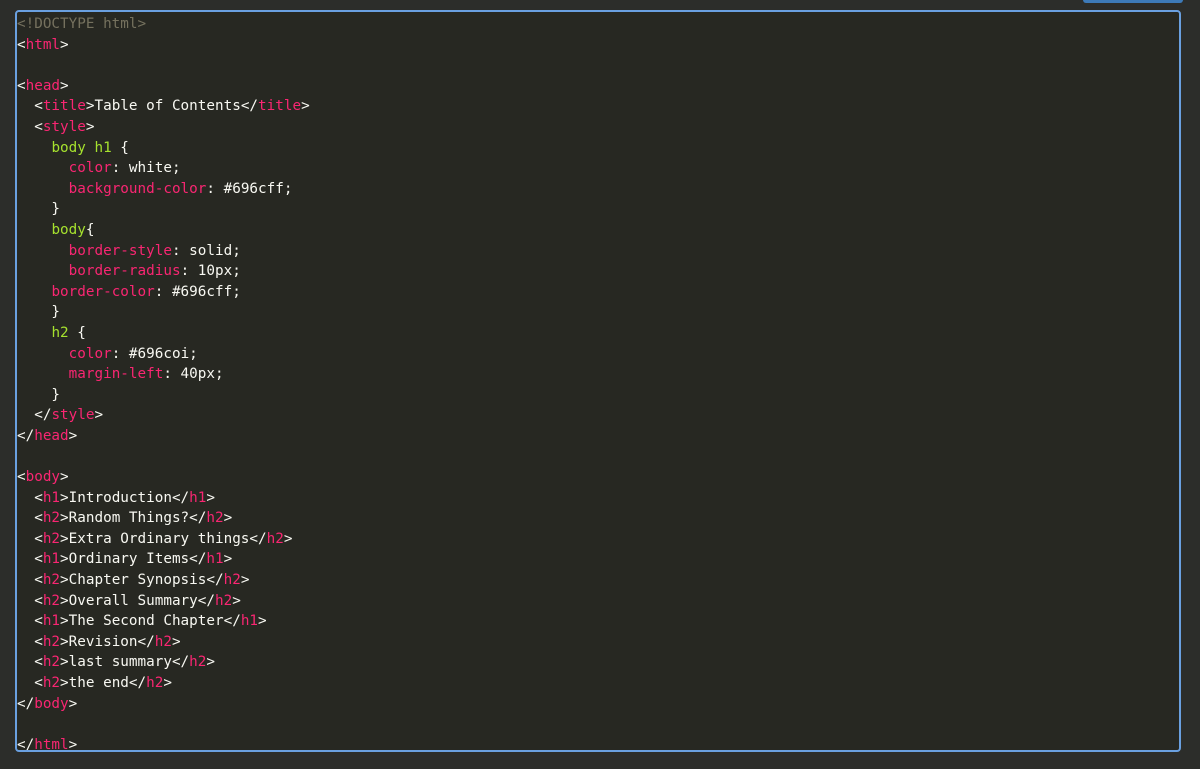  I want to click on code-text: : white;, so click(146, 168).